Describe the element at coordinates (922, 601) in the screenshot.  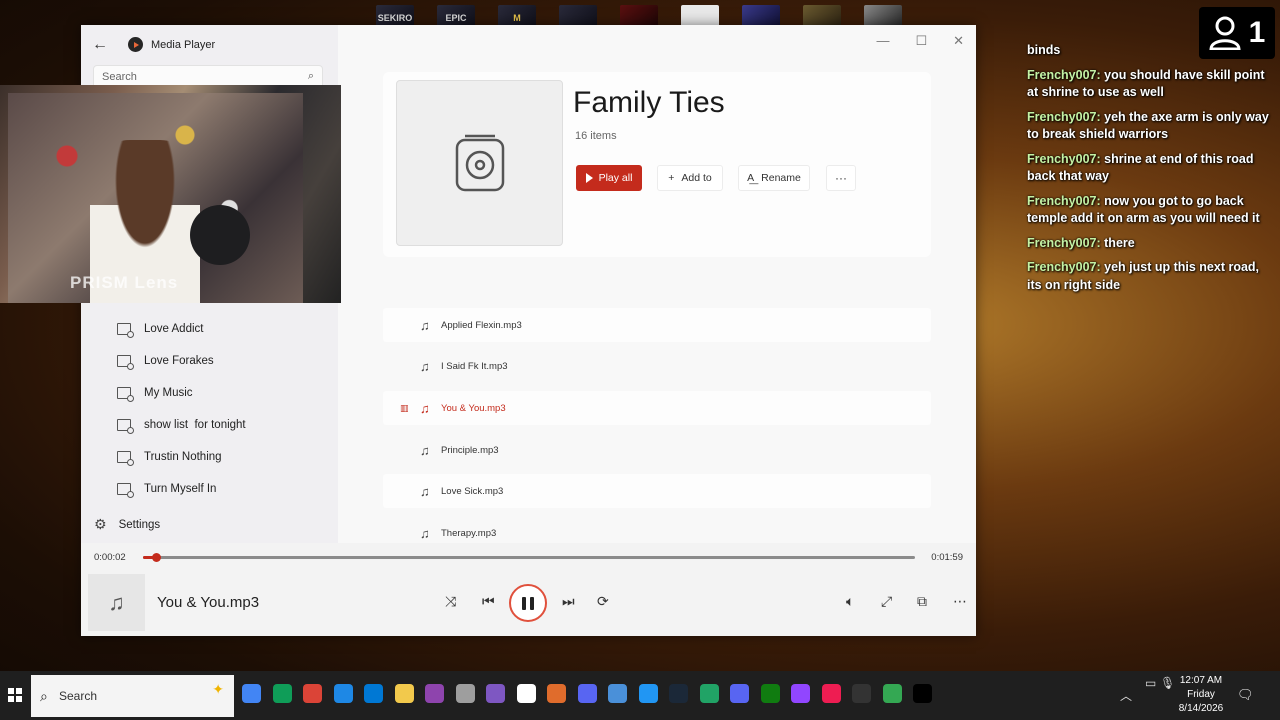
I see `mini-player-icon: ⧉` at that location.